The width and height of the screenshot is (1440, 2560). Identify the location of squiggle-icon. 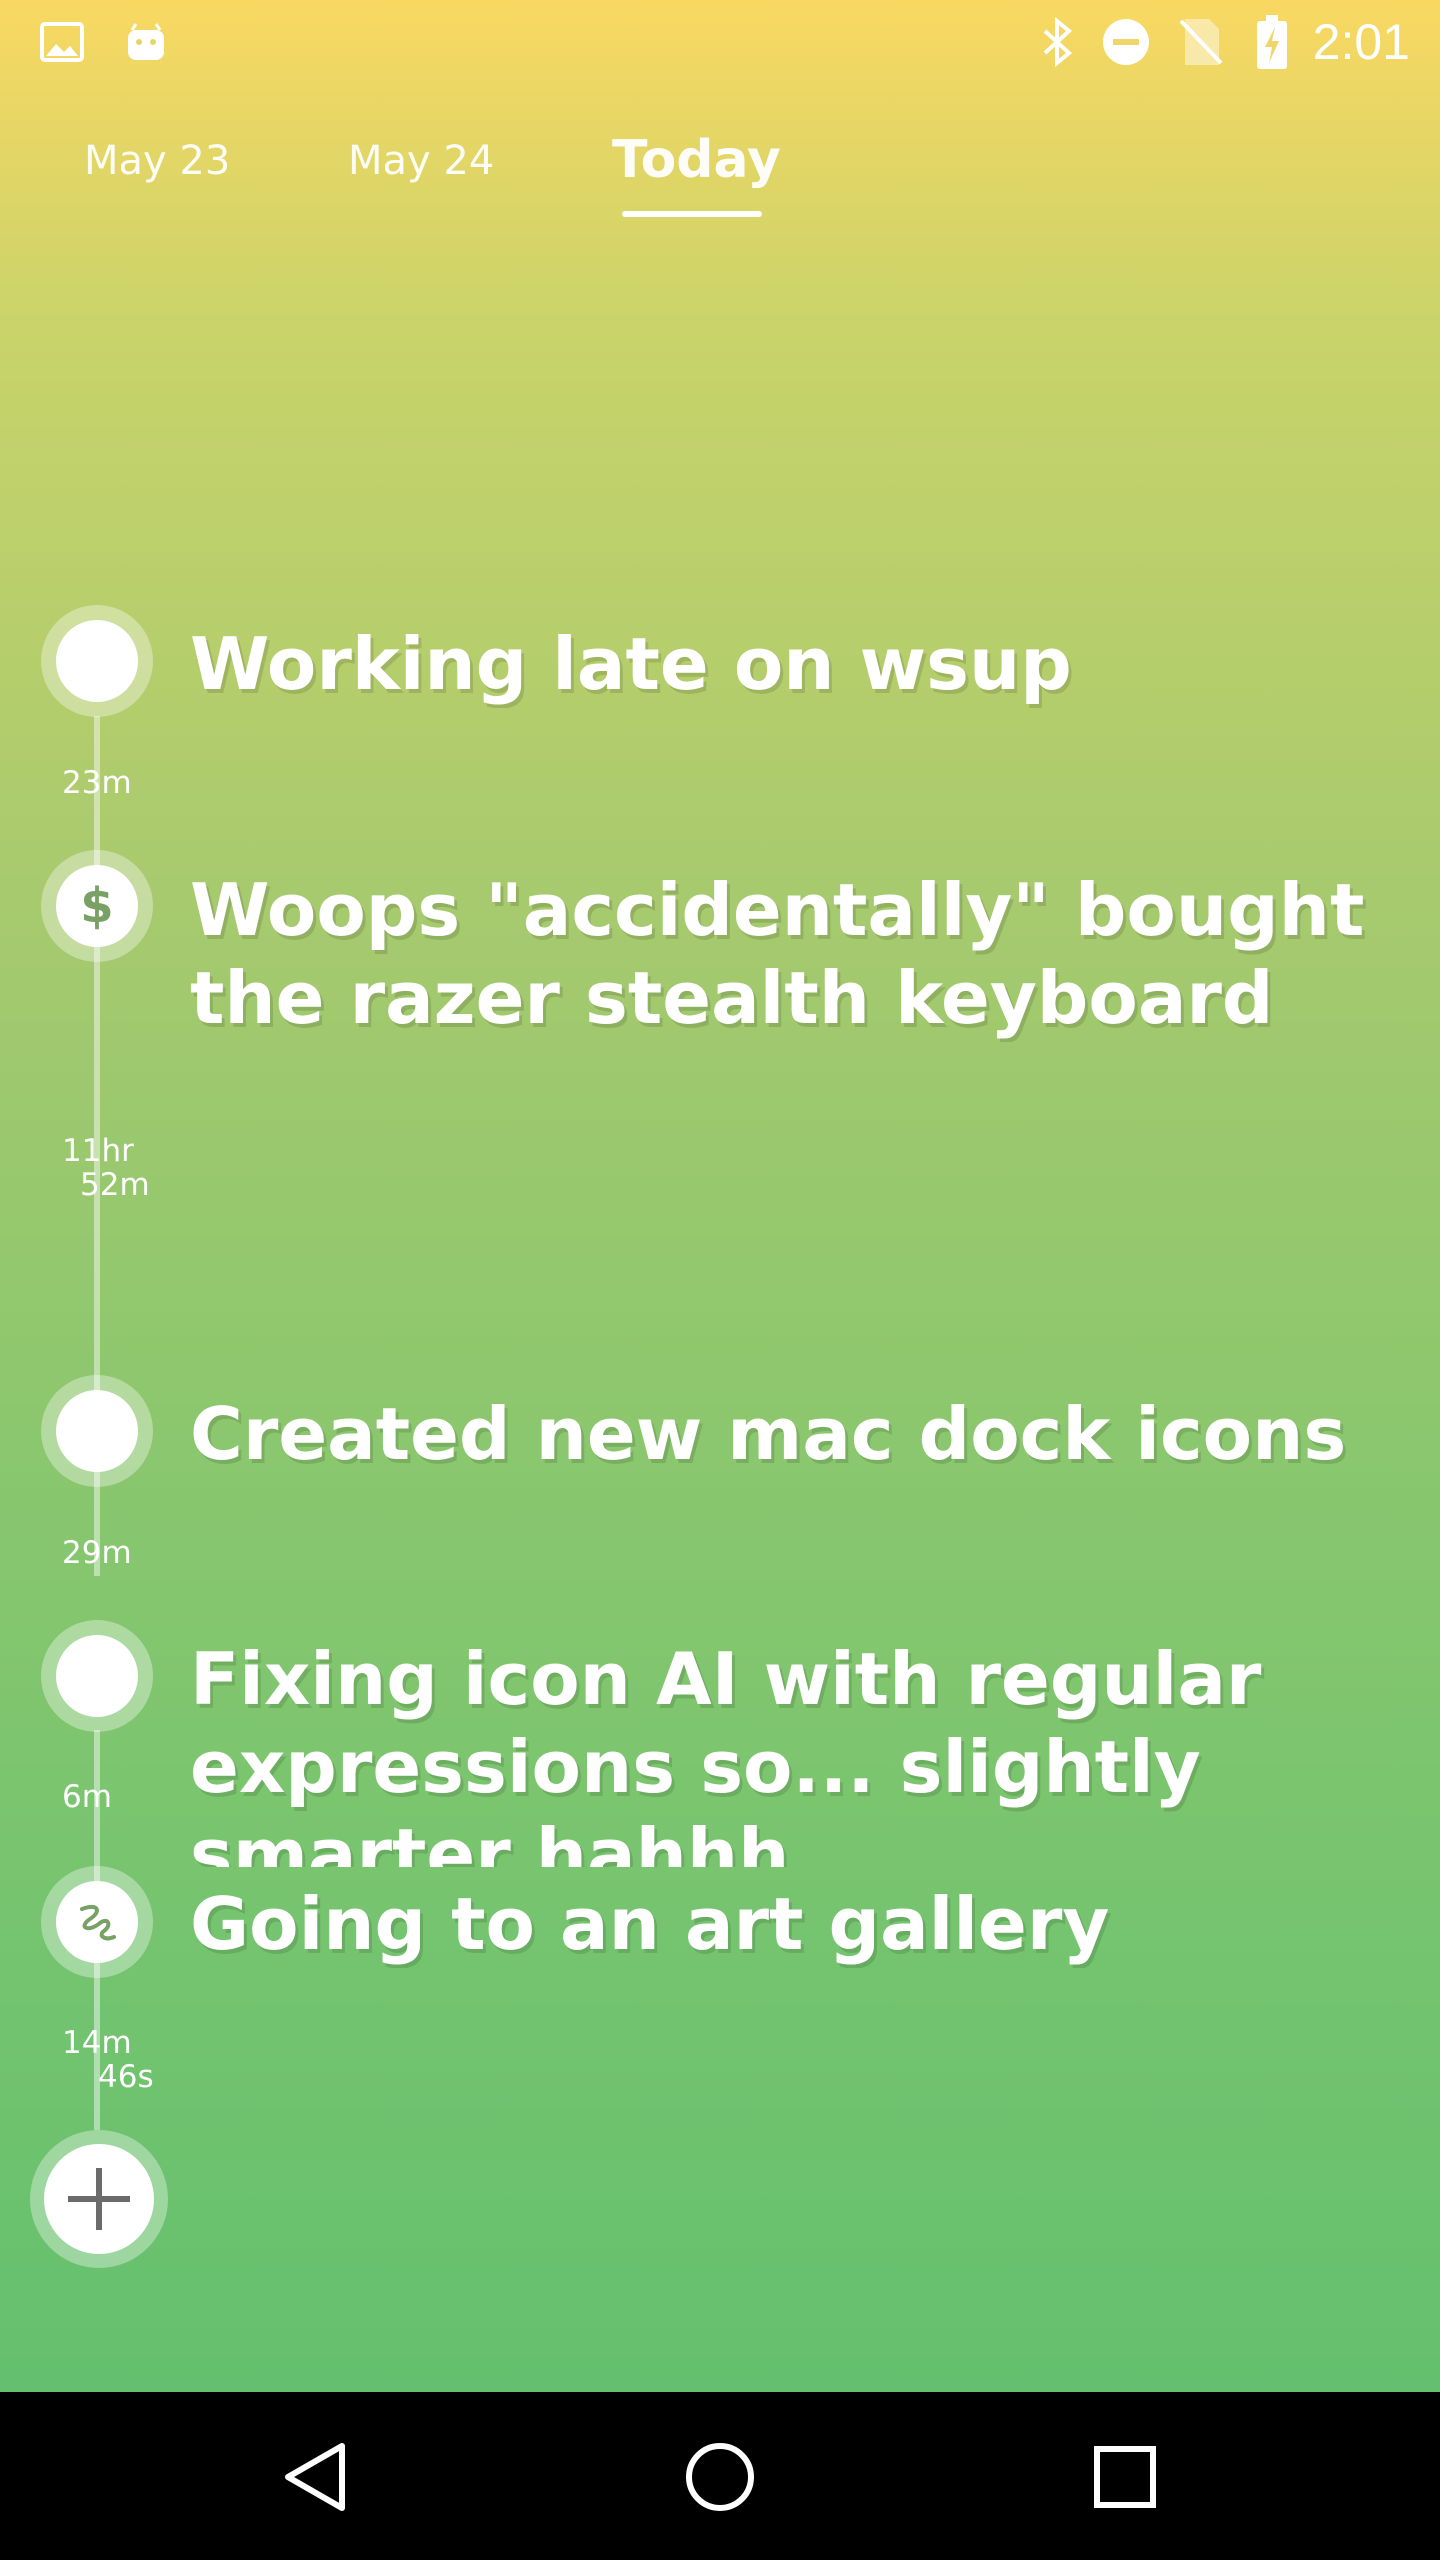
(97, 1922).